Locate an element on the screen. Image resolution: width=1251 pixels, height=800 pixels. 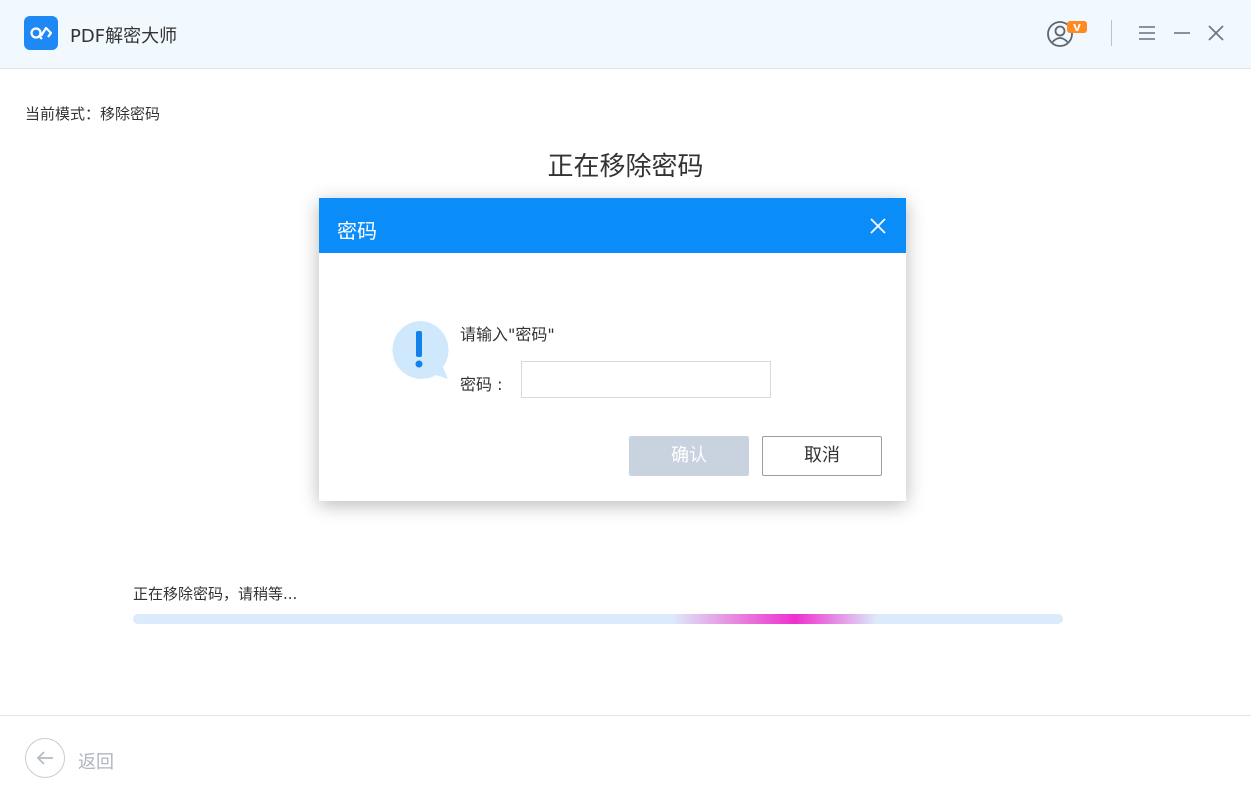
password-input is located at coordinates (646, 379).